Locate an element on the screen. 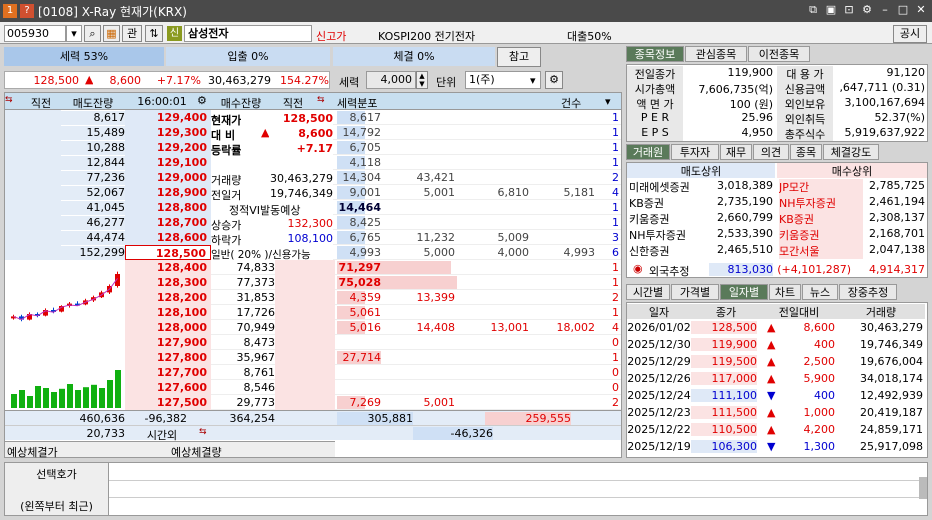 The image size is (932, 520). sell-power-bar: 세력 53% is located at coordinates (84, 56).